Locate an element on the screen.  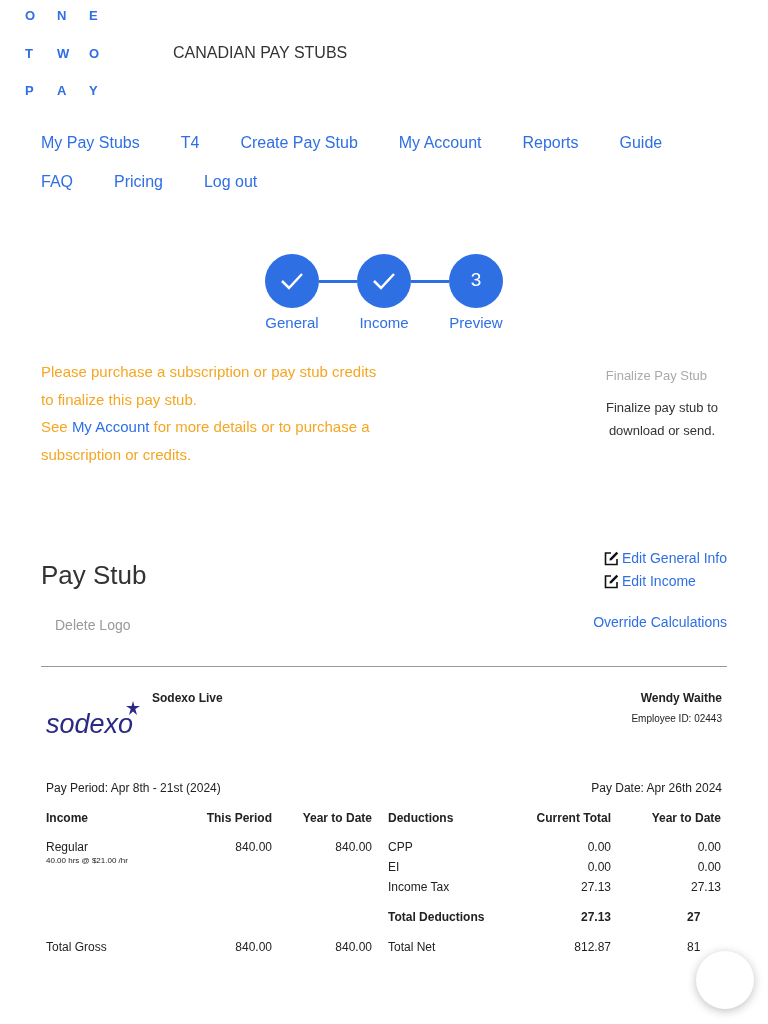
pay-period: Pay Period: Apr 8th - 21st (2024) is located at coordinates (133, 788).